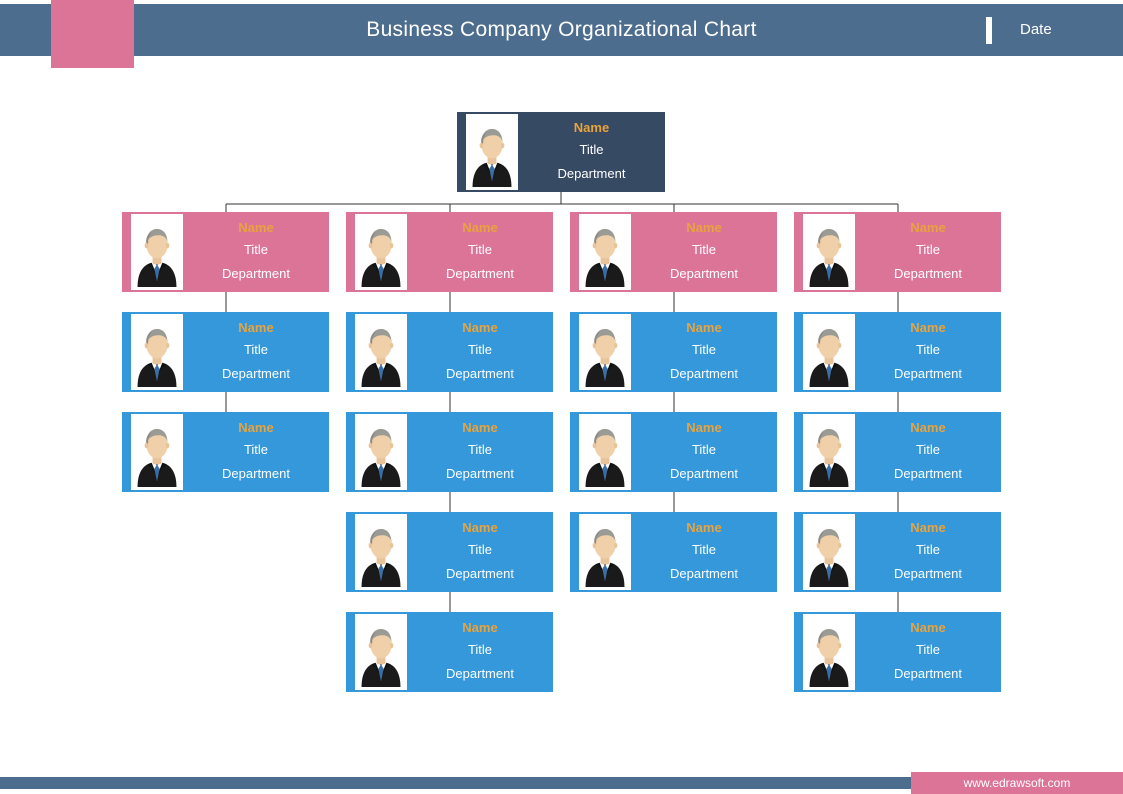 This screenshot has width=1123, height=794. I want to click on org-node-c4r5: Name Title Department, so click(897, 652).